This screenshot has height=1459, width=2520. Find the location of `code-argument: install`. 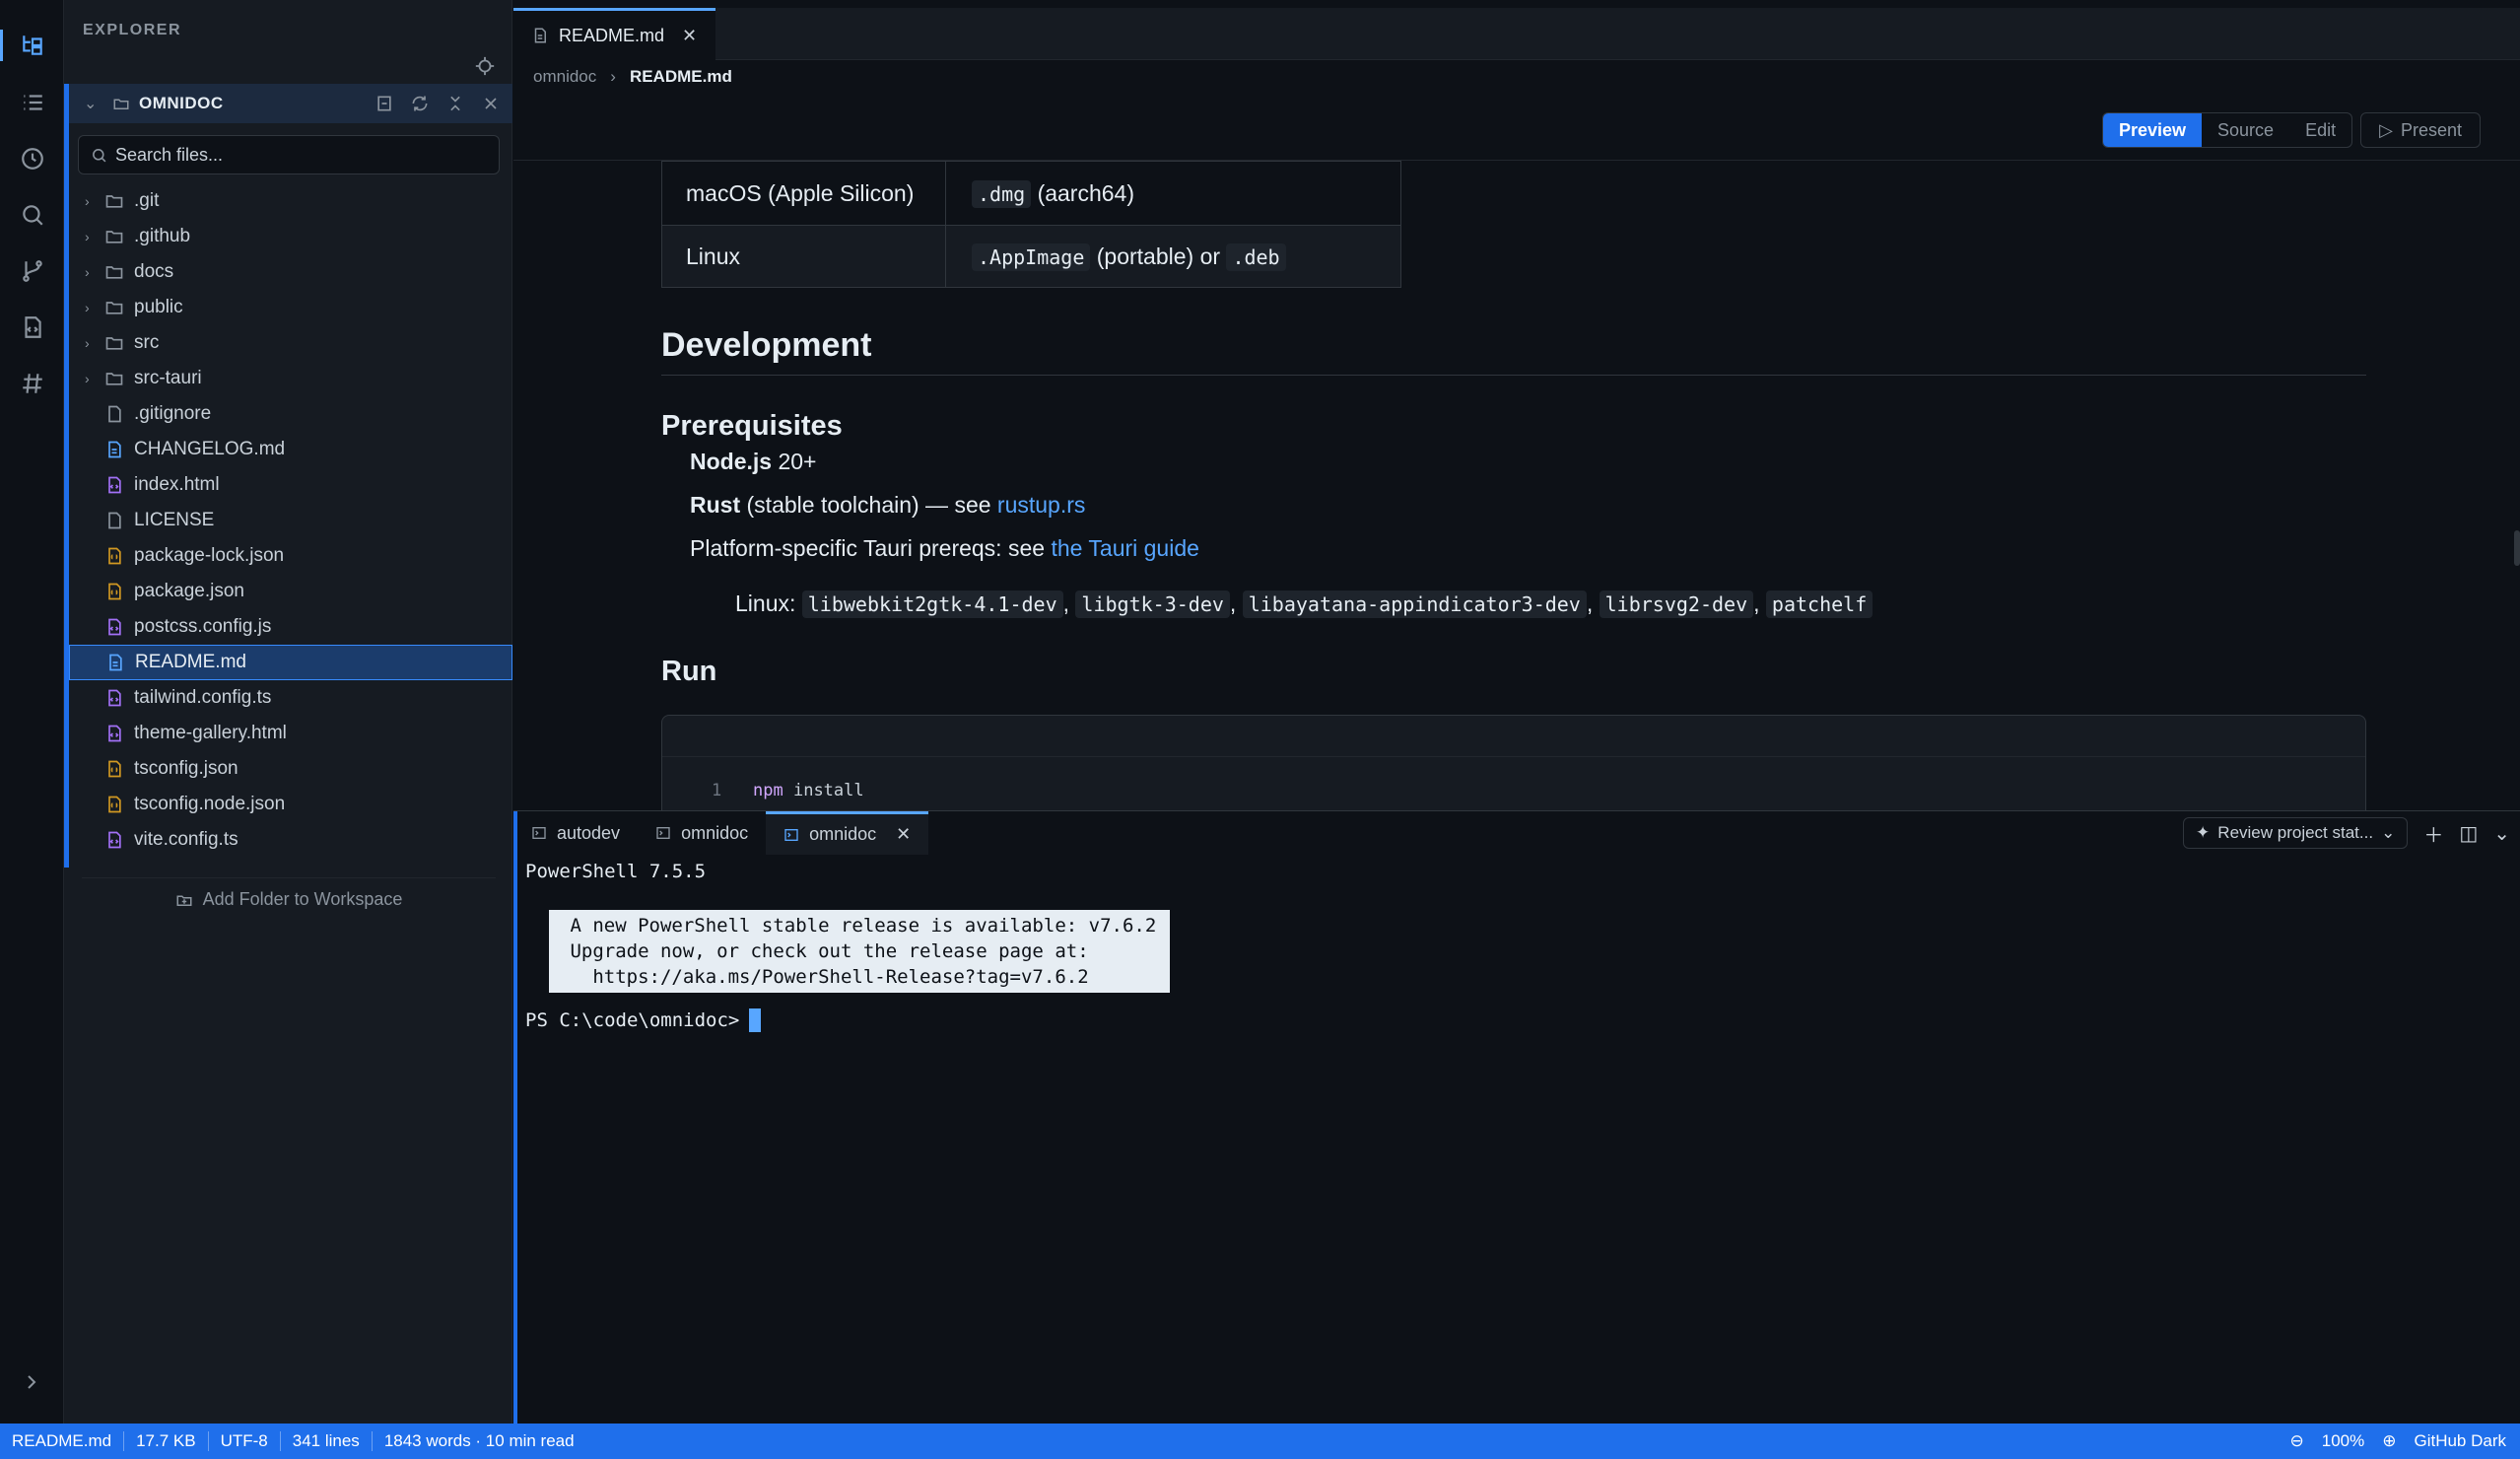

code-argument: install is located at coordinates (828, 790).